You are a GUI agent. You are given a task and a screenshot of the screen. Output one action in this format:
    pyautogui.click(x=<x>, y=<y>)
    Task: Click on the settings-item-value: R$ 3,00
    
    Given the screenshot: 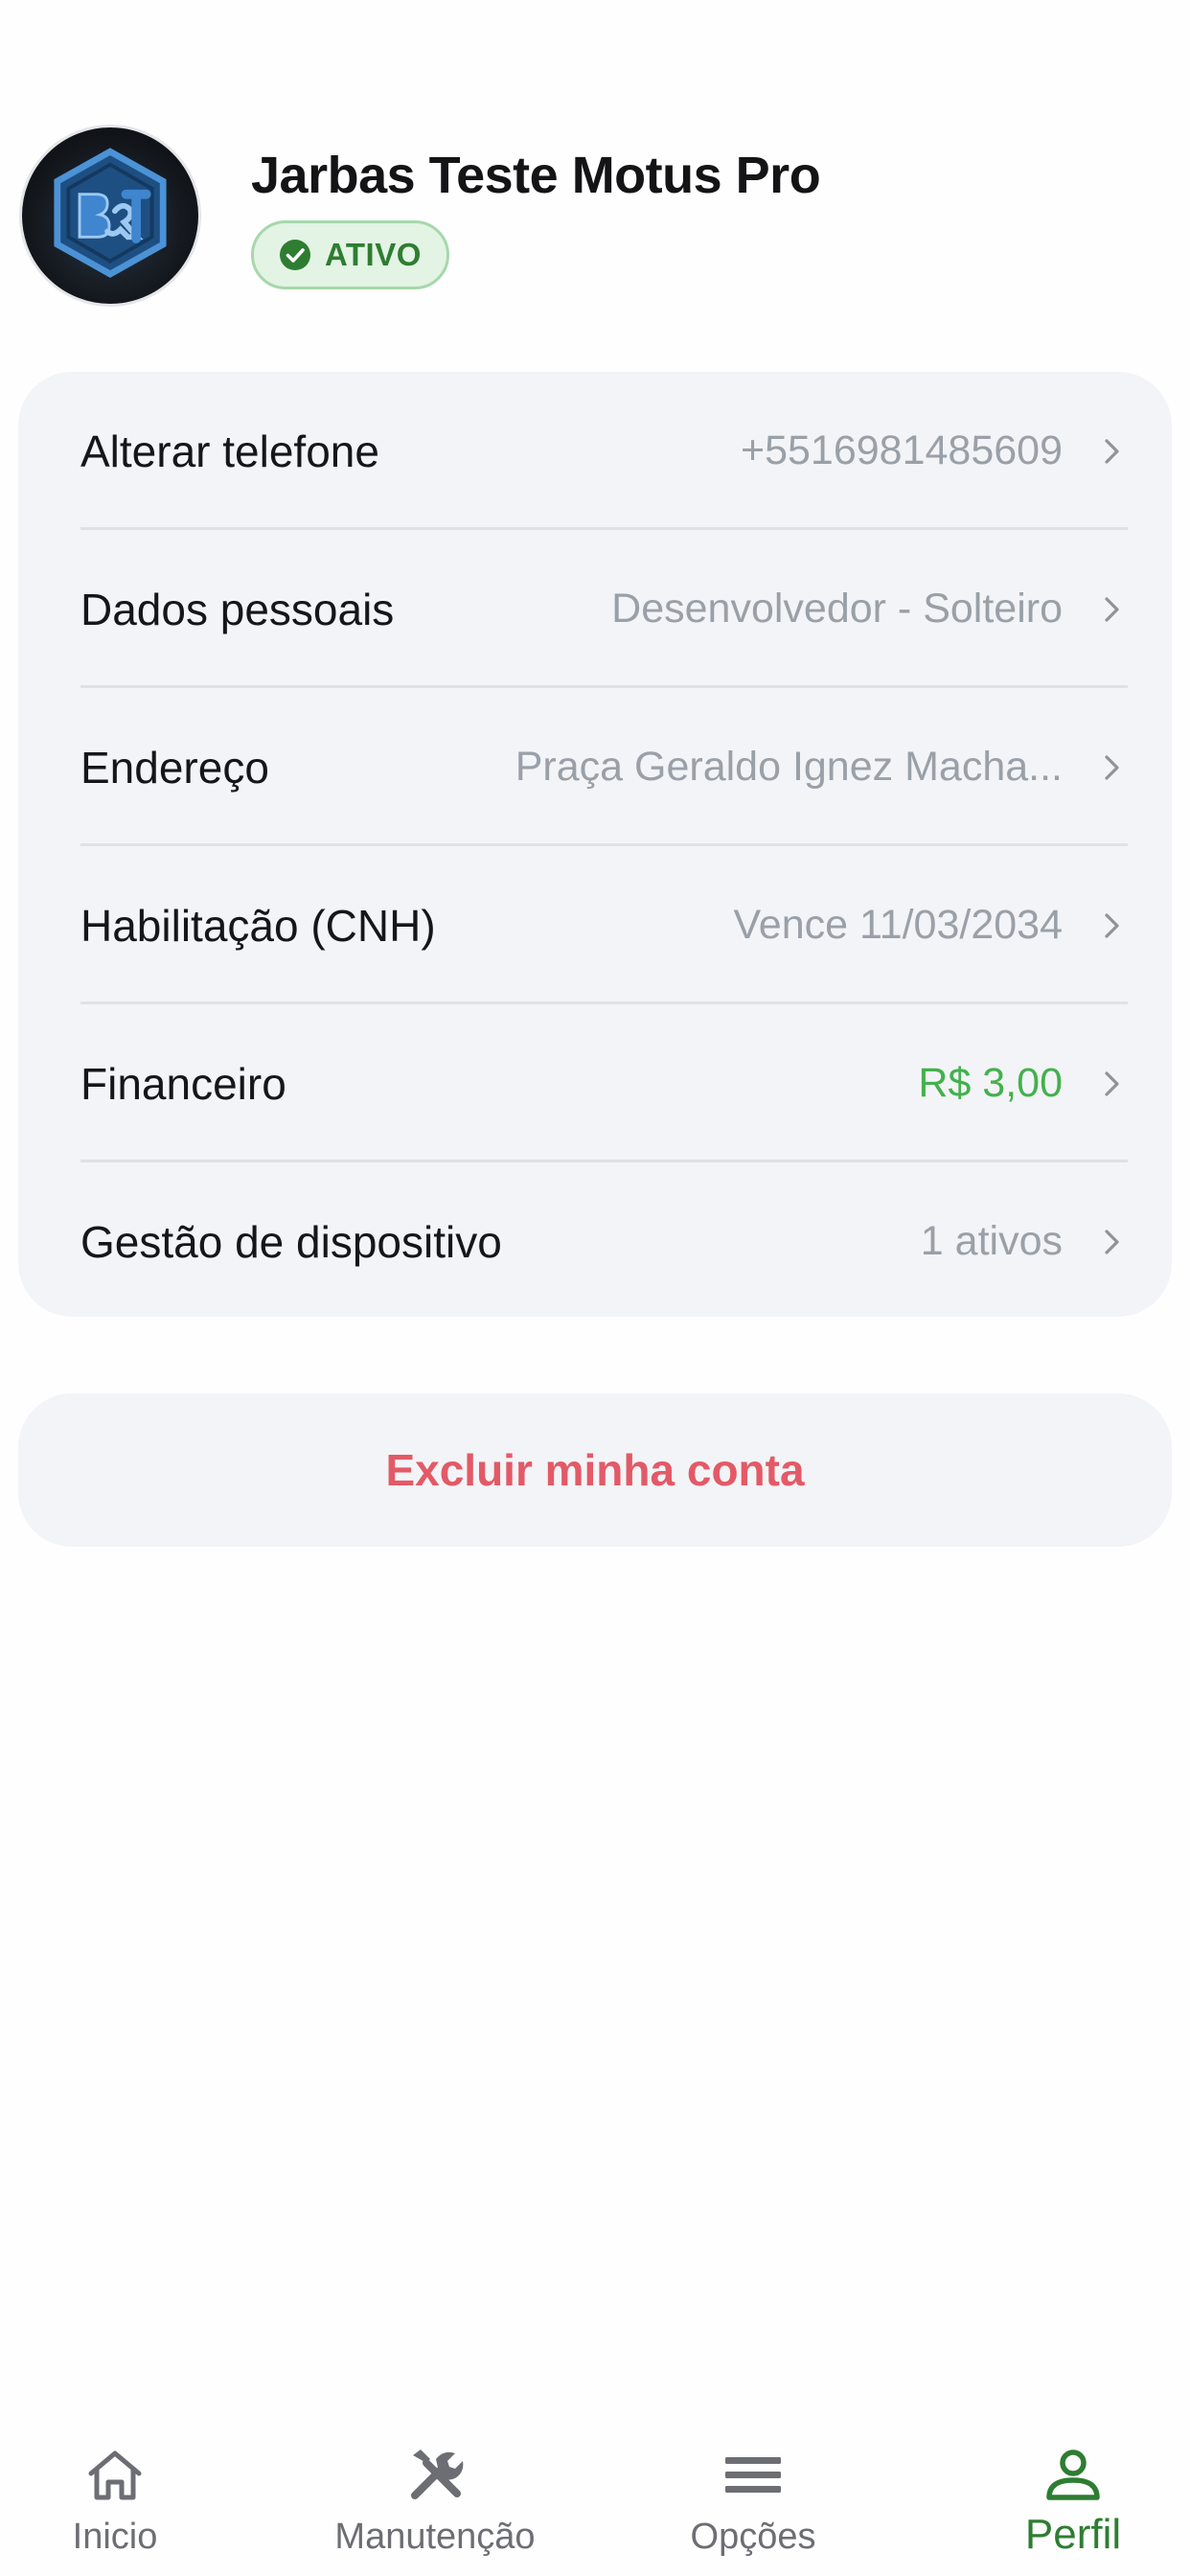 What is the action you would take?
    pyautogui.click(x=990, y=1083)
    